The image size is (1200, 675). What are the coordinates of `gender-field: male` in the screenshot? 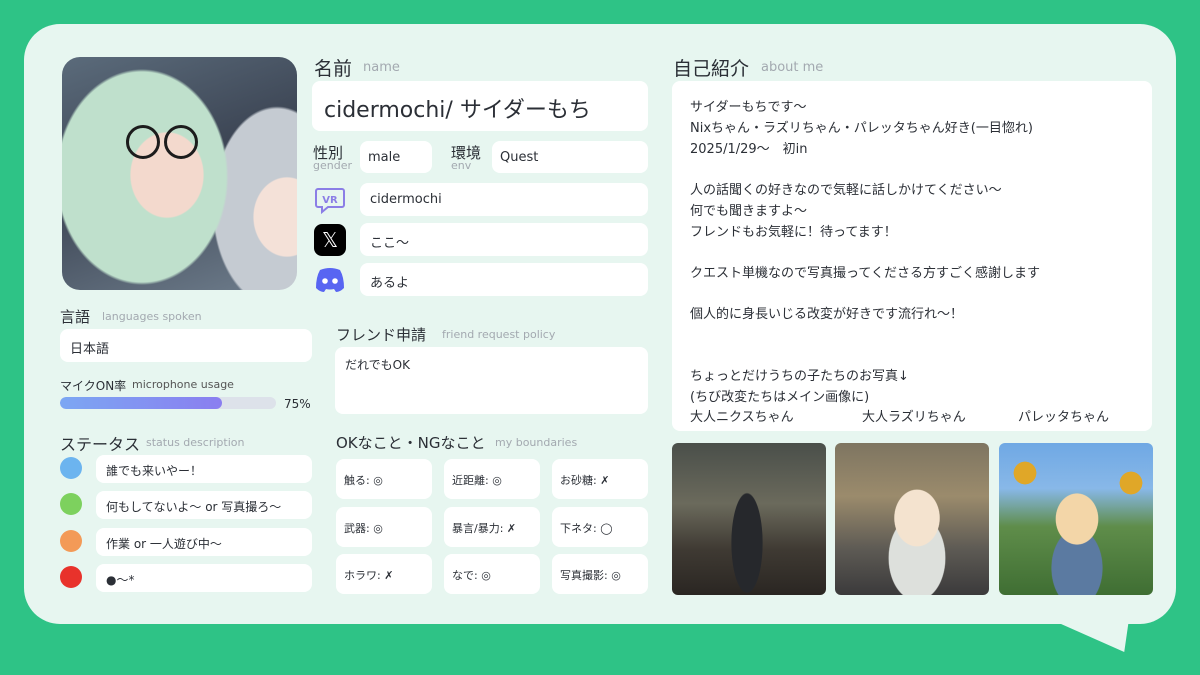 It's located at (396, 157).